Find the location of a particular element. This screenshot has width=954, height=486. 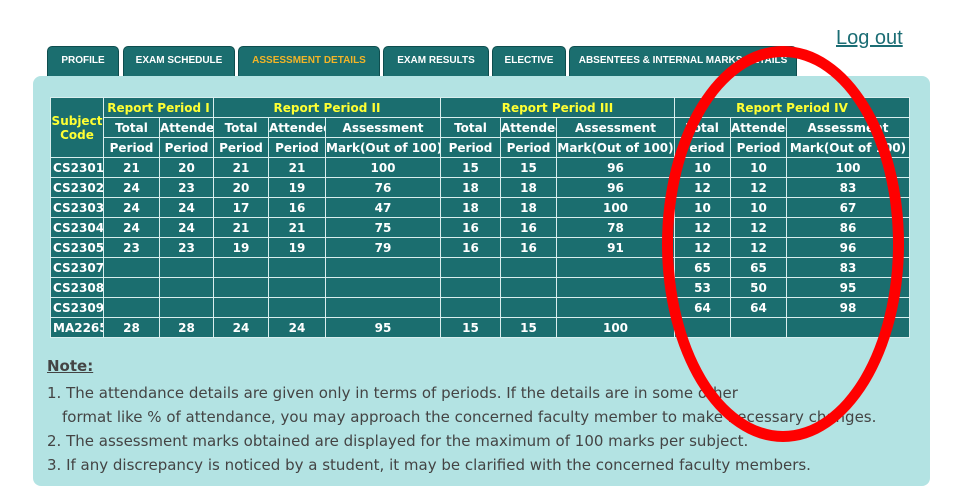

logout-link: Log out is located at coordinates (869, 38).